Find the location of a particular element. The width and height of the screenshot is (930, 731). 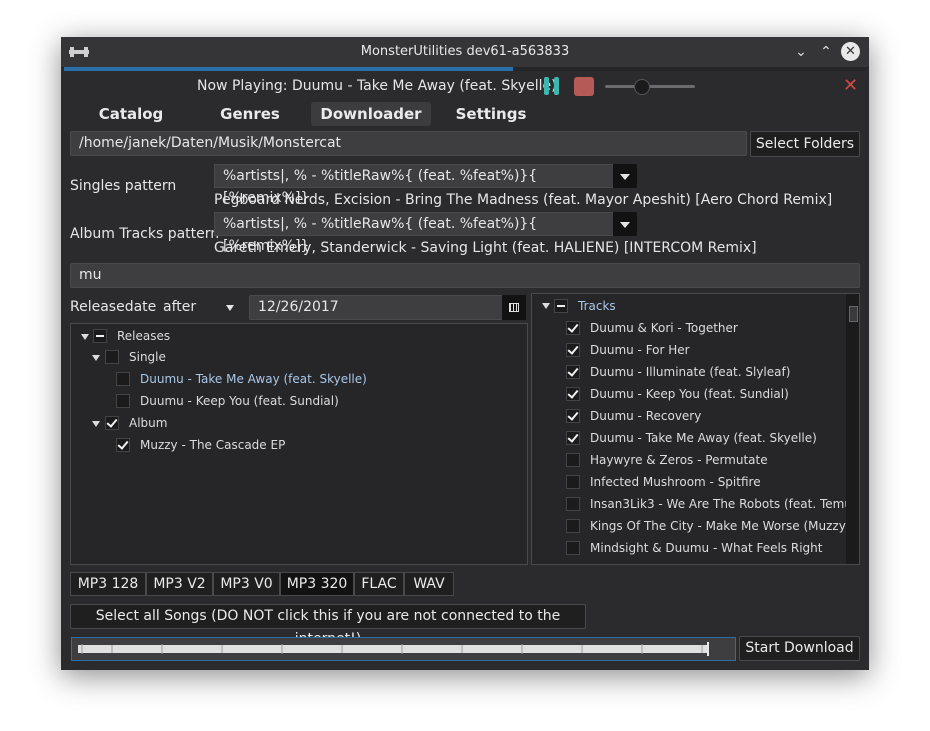

minimize-chevron-icon: ⌄ is located at coordinates (801, 52).